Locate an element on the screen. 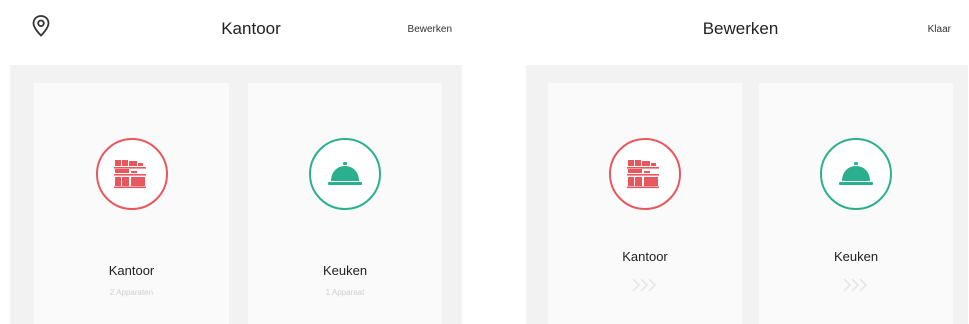 The width and height of the screenshot is (969, 324). room-card-keuken: Keuken 1 Apparaat is located at coordinates (345, 203).